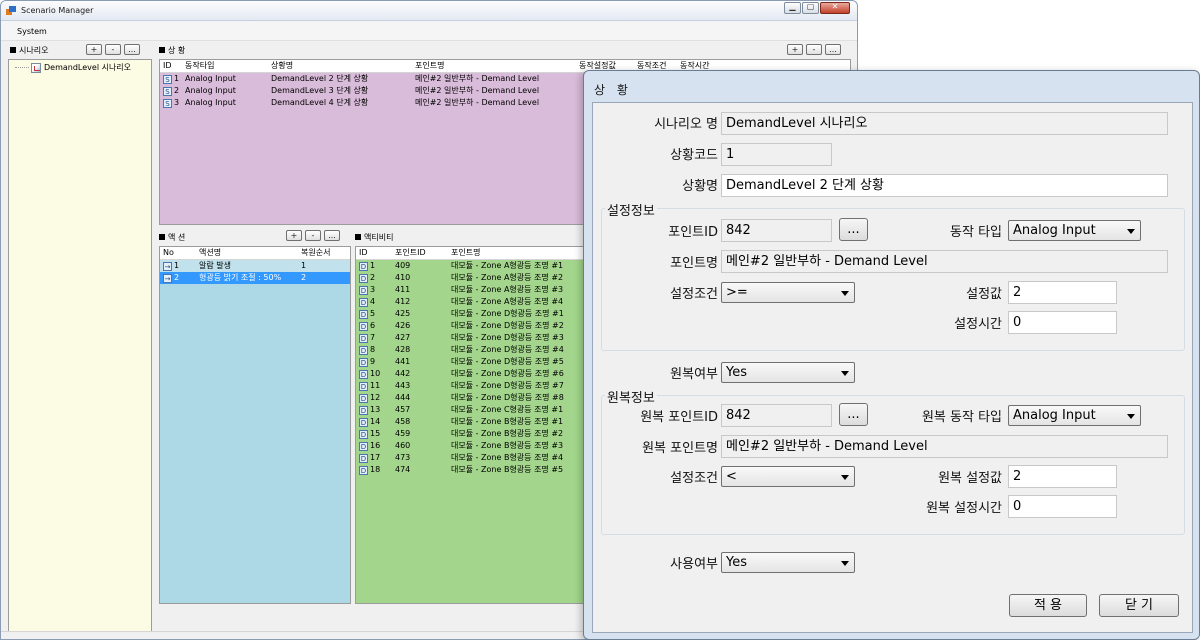  Describe the element at coordinates (313, 235) in the screenshot. I see `action-remove-button: -` at that location.